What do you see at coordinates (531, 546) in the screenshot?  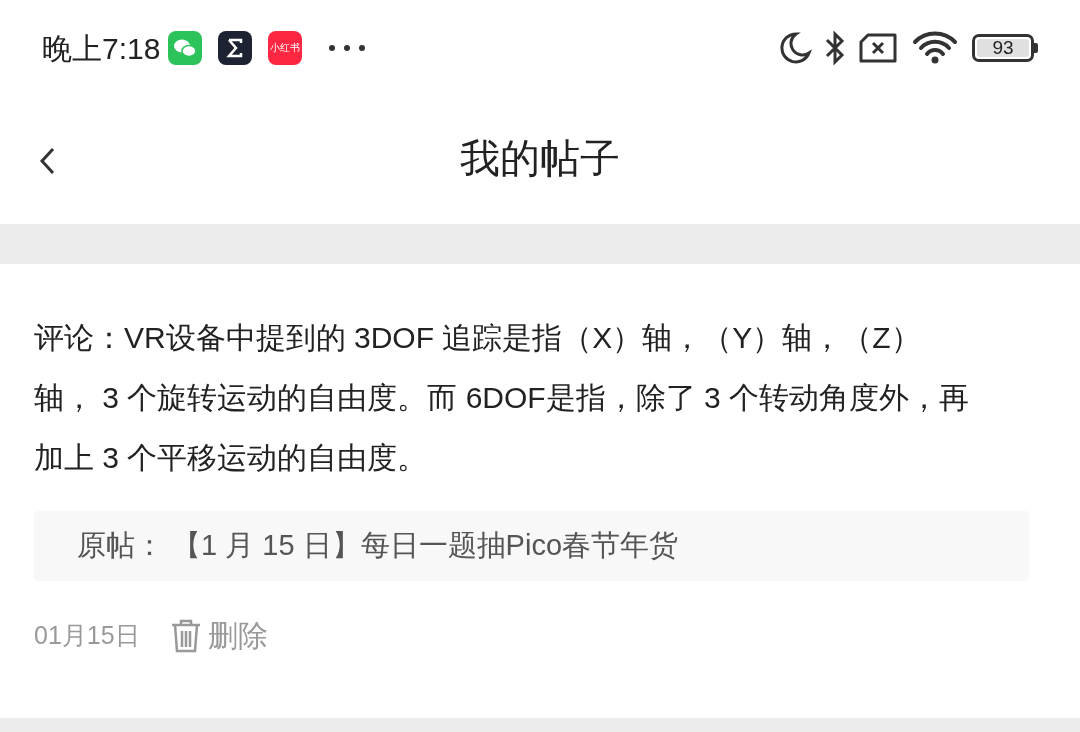 I see `original-post-link: 原帖： 【1 月 15 日】每日一题抽Pico春节年货` at bounding box center [531, 546].